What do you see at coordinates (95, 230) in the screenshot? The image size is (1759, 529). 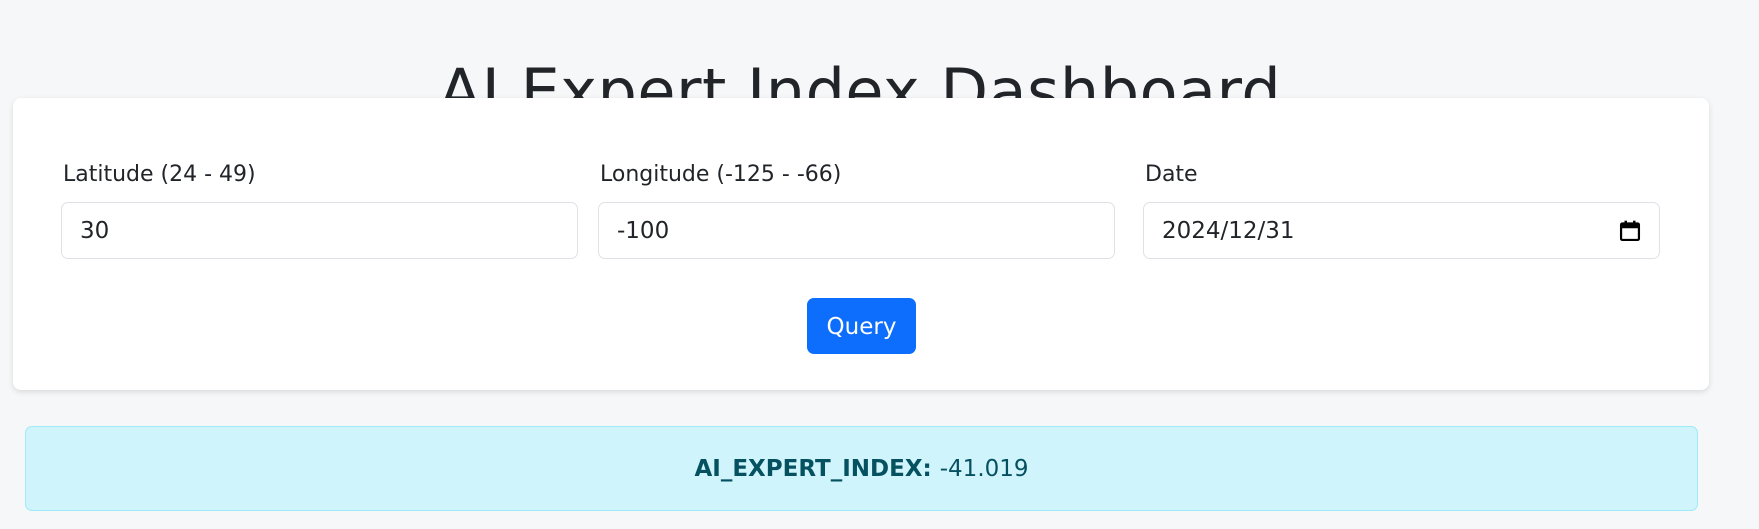 I see `latitude-value: 30` at bounding box center [95, 230].